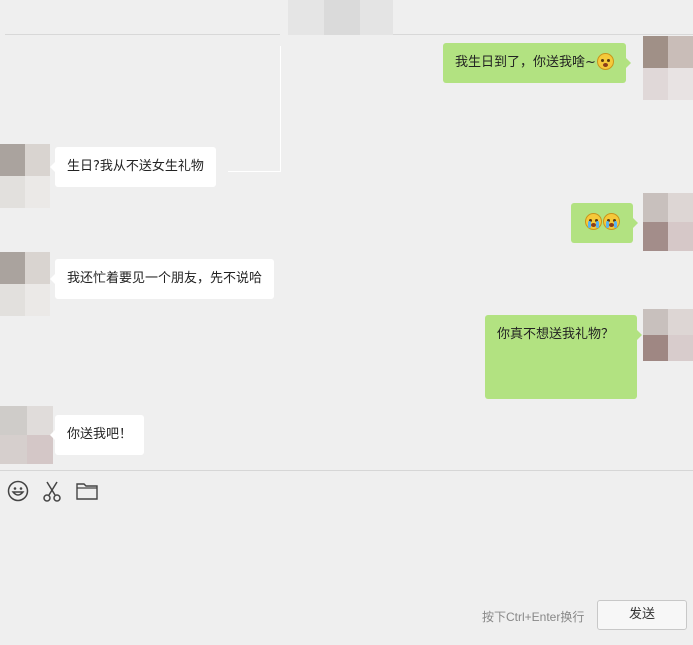  I want to click on screenshot-button, so click(52, 491).